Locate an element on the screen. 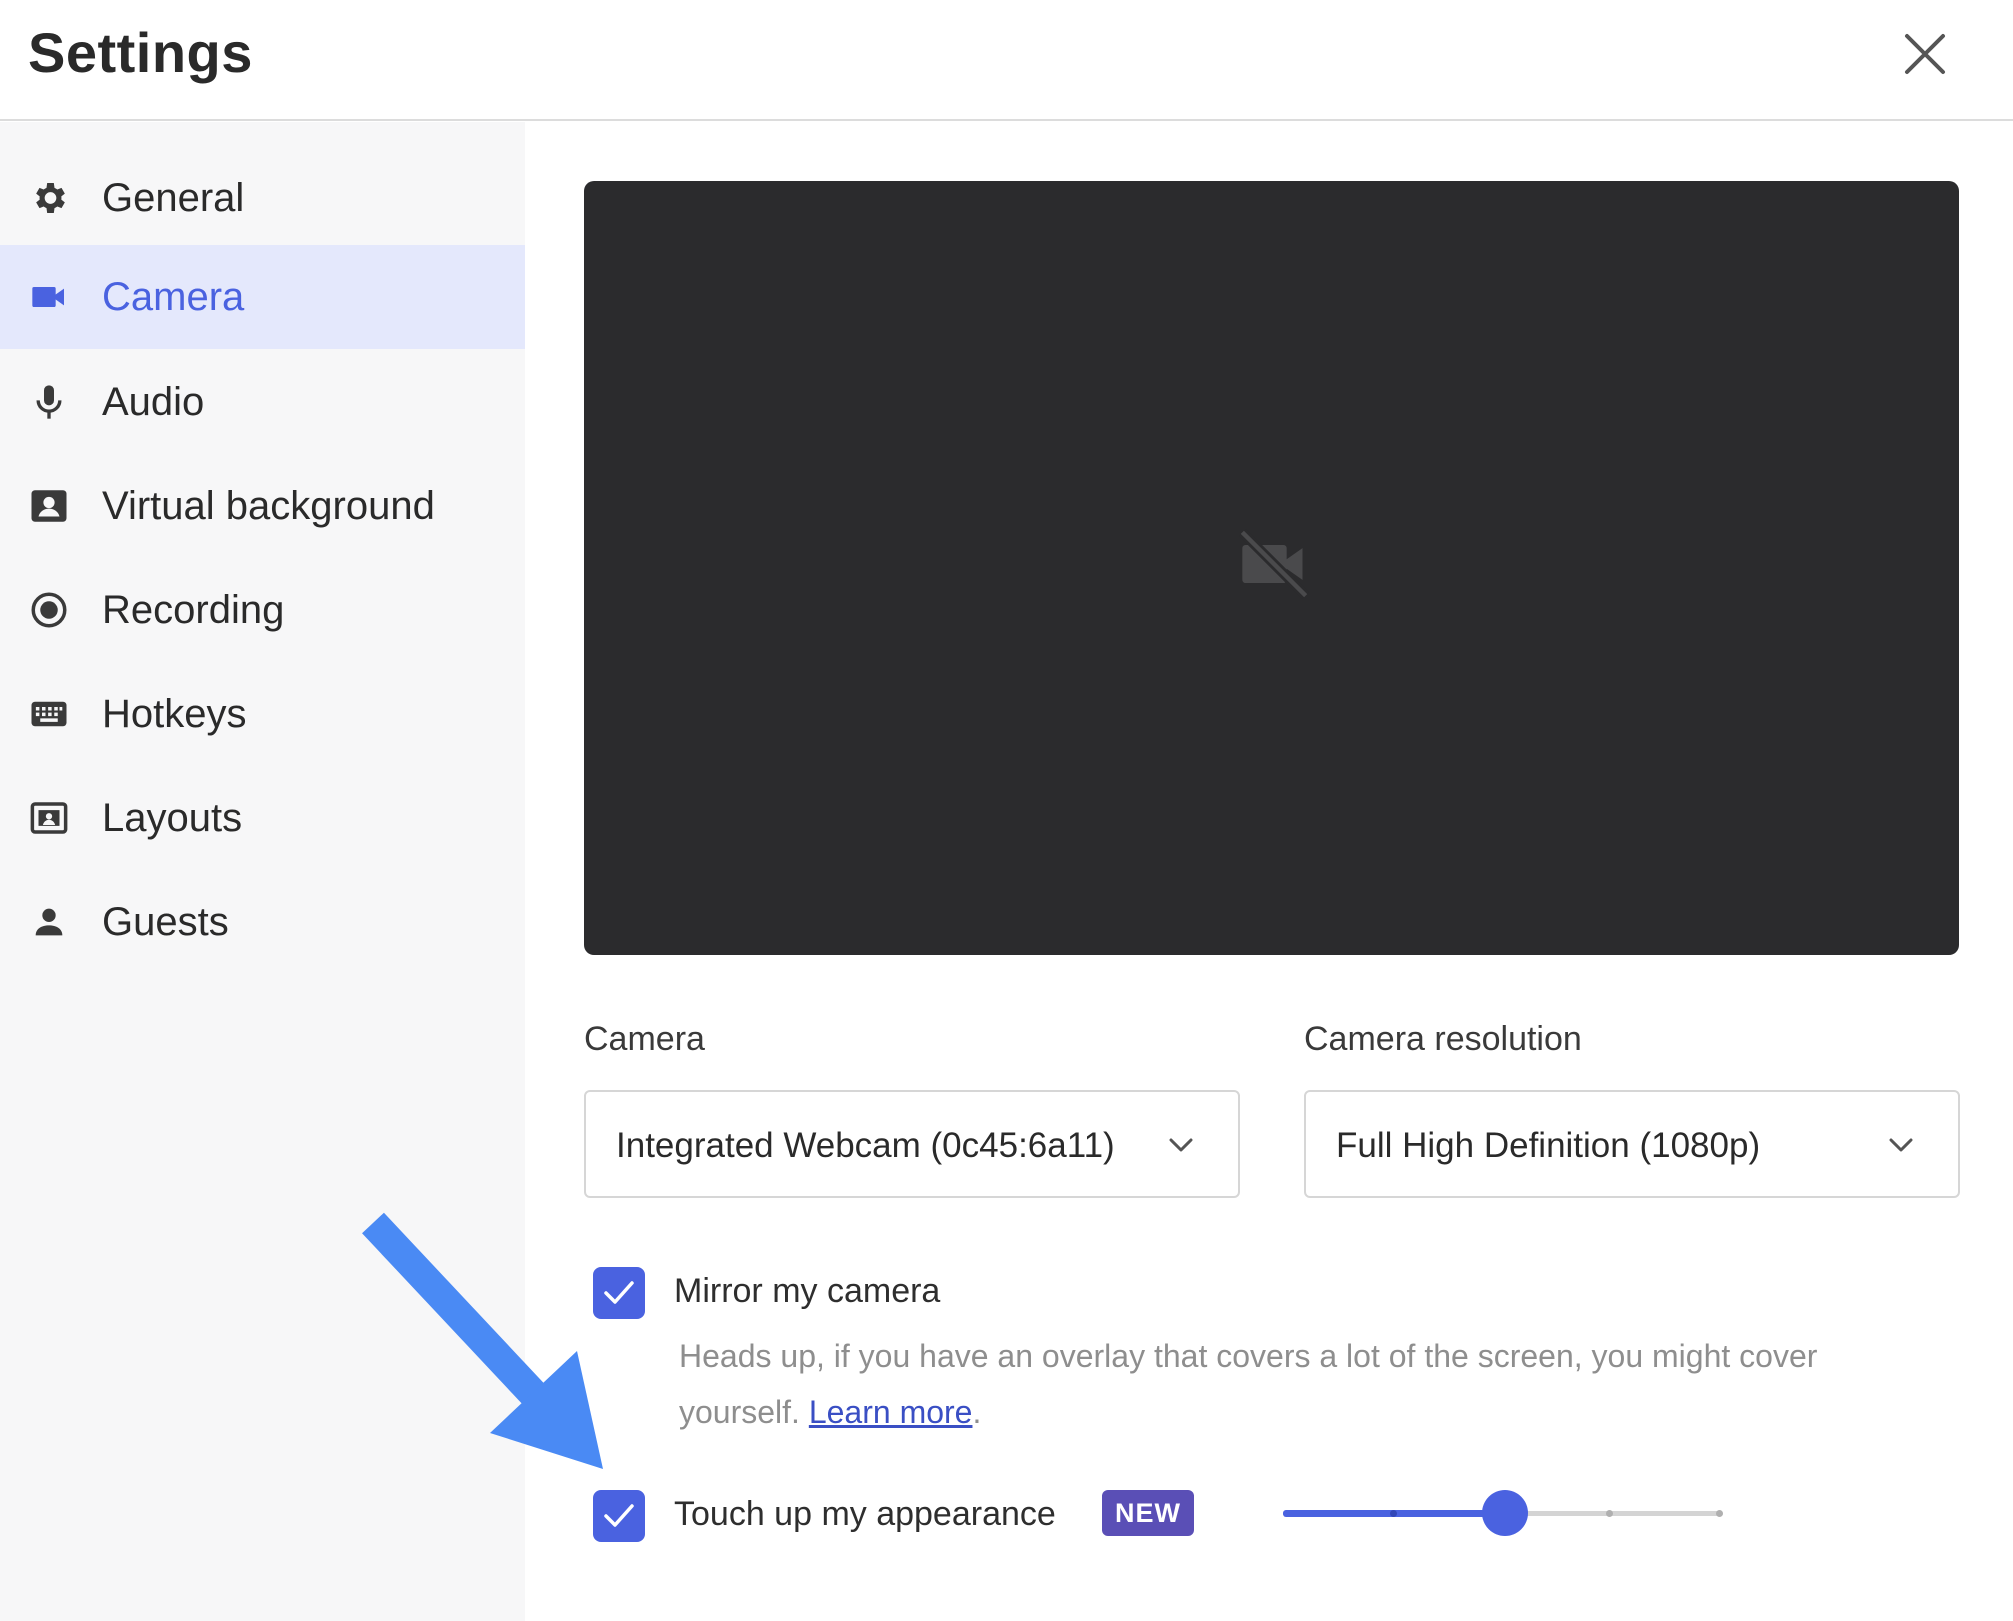  record-icon is located at coordinates (49, 610).